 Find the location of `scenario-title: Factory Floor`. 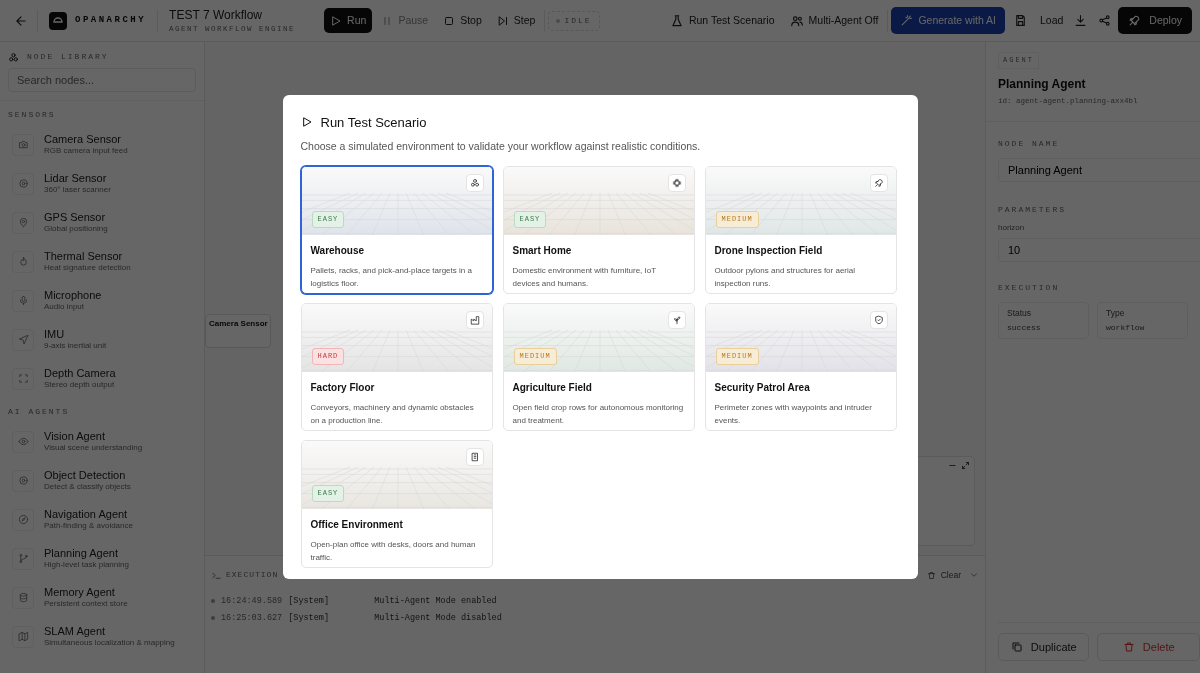

scenario-title: Factory Floor is located at coordinates (343, 387).